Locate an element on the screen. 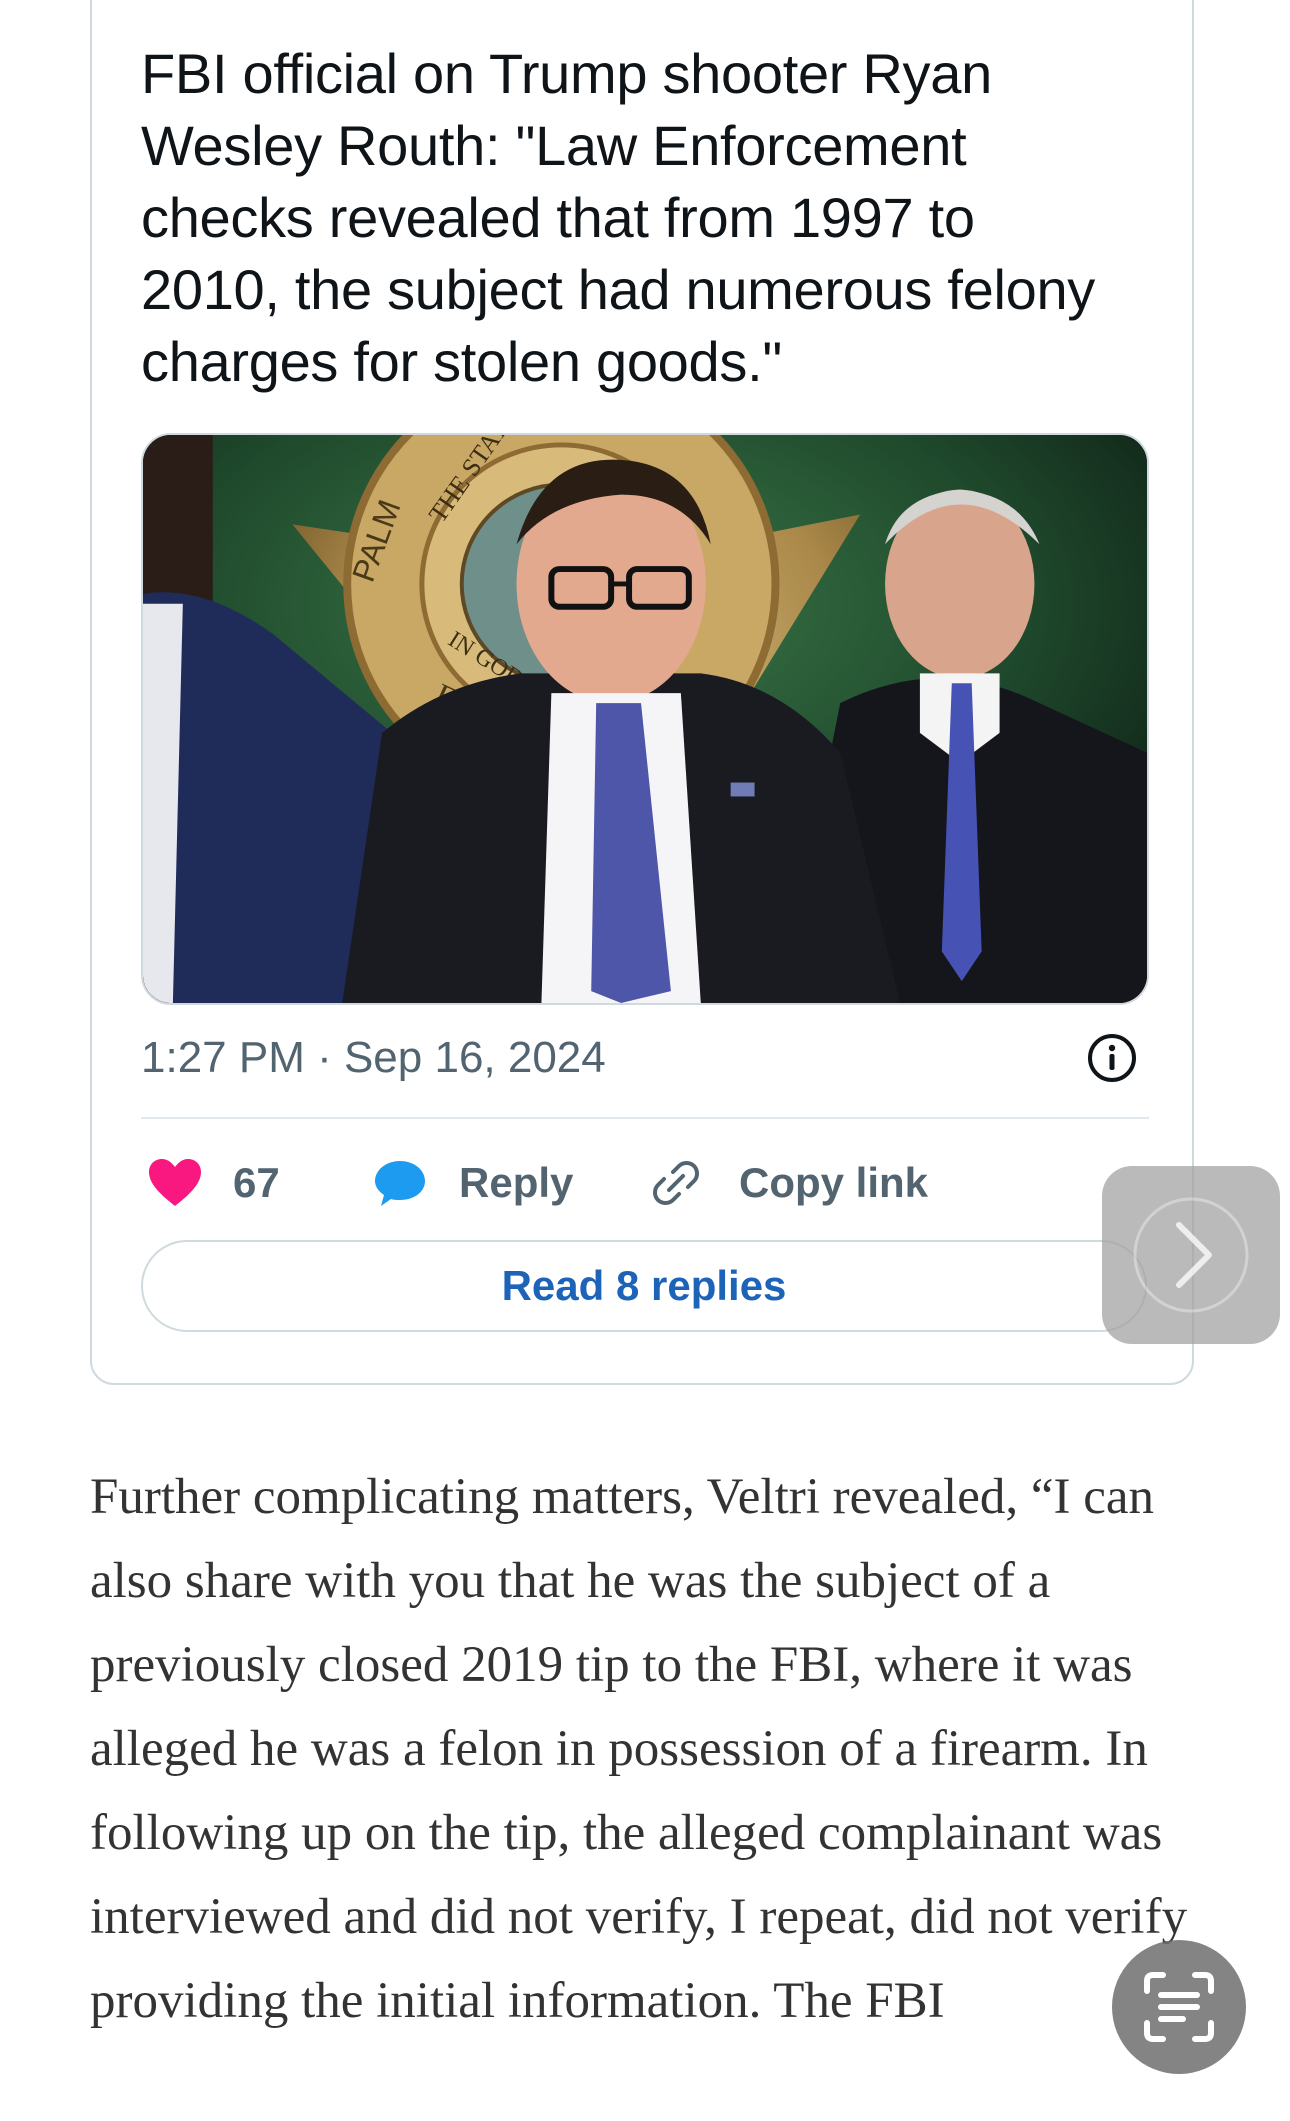  reply-label: Reply is located at coordinates (516, 1182).